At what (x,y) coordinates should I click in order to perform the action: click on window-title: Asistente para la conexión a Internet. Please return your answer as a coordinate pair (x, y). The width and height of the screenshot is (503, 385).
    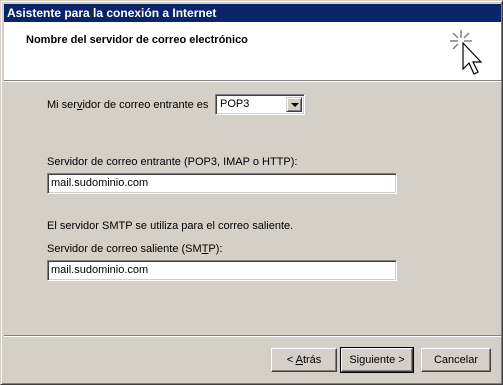
    Looking at the image, I should click on (112, 13).